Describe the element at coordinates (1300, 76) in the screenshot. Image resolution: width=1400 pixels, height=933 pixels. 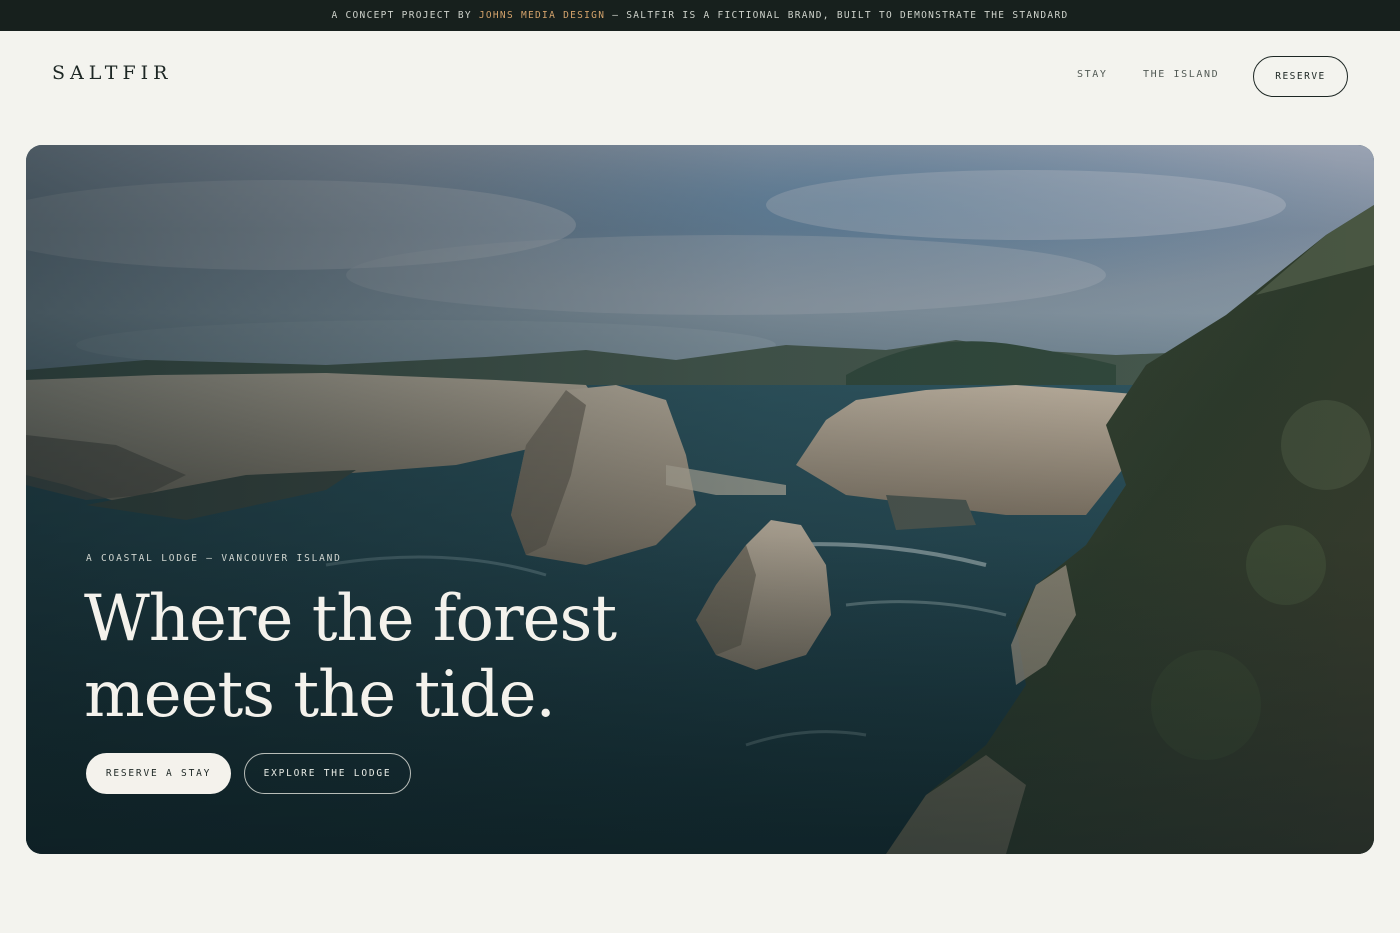
I see `reserve-button: RESERVE` at that location.